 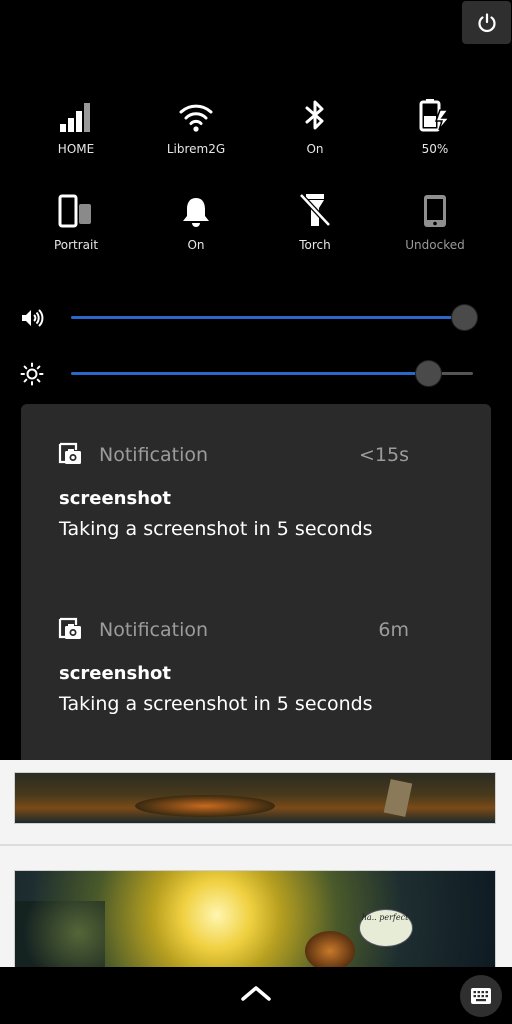 I want to click on brightness-slider, so click(x=256, y=373).